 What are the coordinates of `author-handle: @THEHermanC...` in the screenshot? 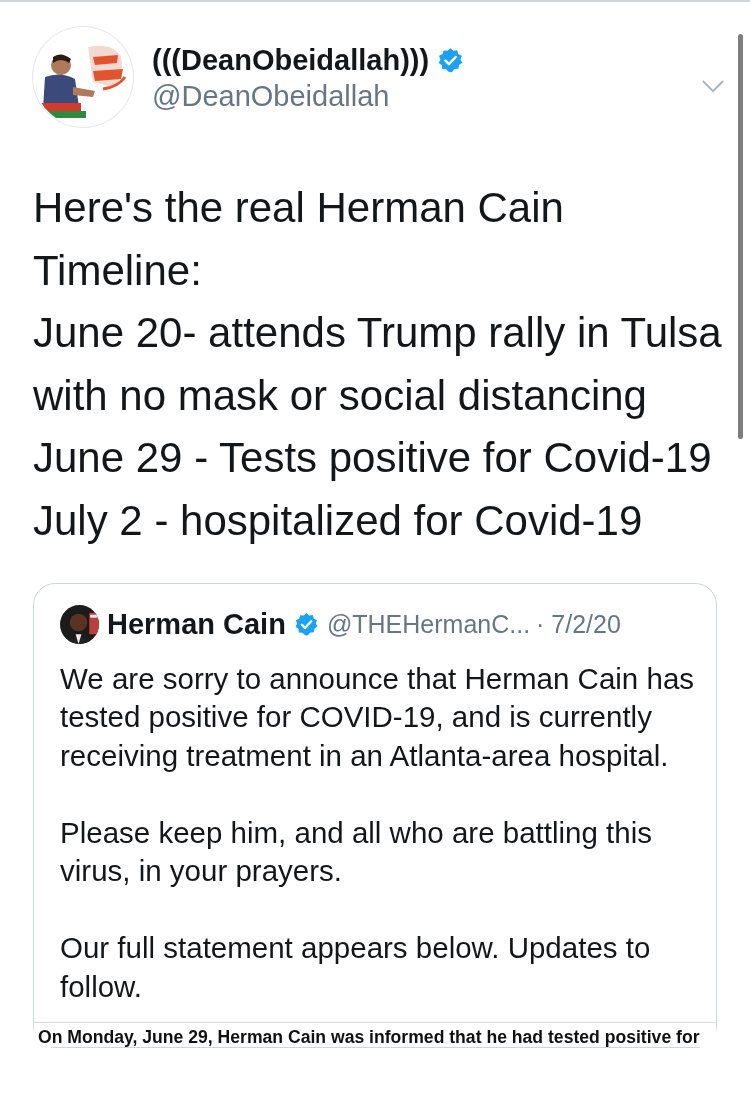 It's located at (428, 624).